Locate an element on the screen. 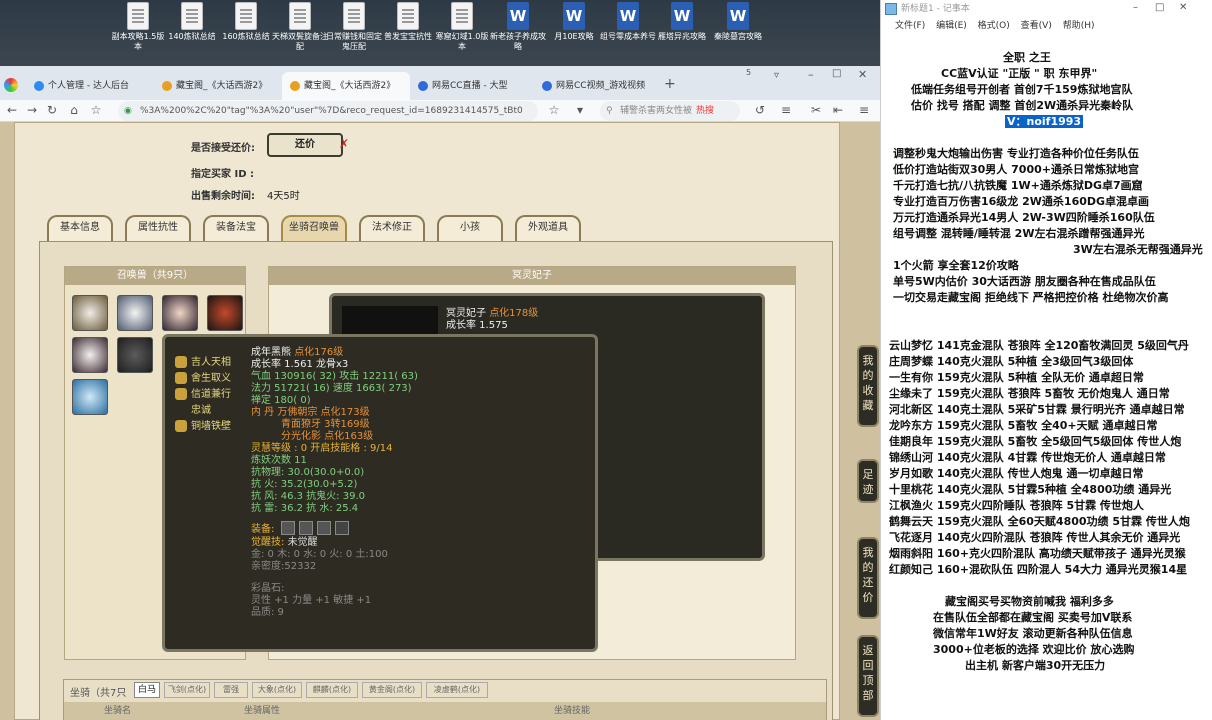 The height and width of the screenshot is (720, 1212). note-line: 调整秒鬼大炮输出伤害 专业打造各种价位任务队伍 is located at coordinates (1016, 153).